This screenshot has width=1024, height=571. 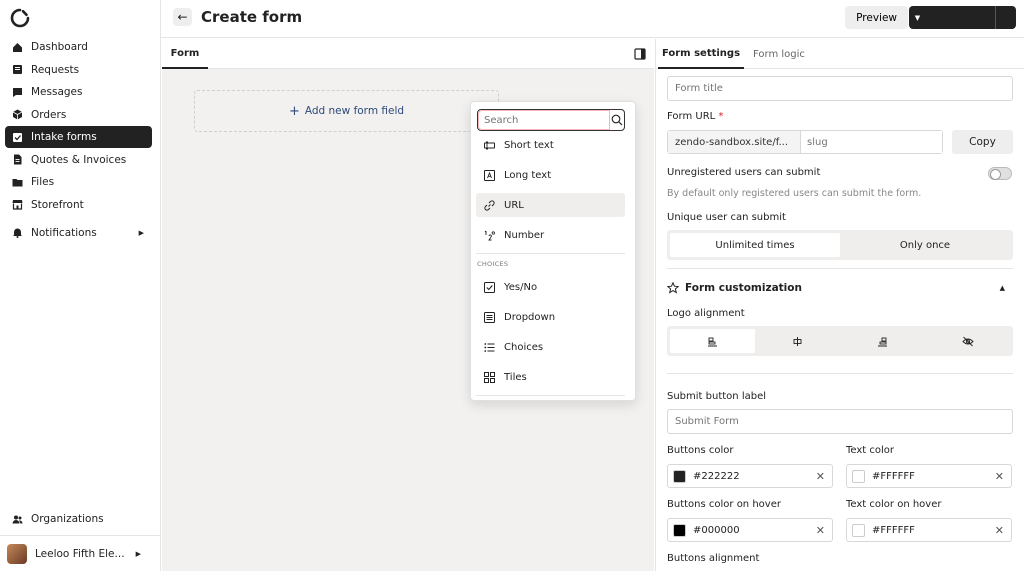 I want to click on sidebar-item-storefront: Storefront, so click(x=78, y=205).